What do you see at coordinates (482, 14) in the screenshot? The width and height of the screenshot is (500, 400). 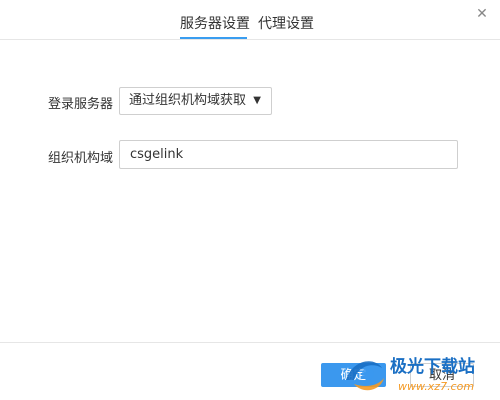 I see `close-icon: ✕` at bounding box center [482, 14].